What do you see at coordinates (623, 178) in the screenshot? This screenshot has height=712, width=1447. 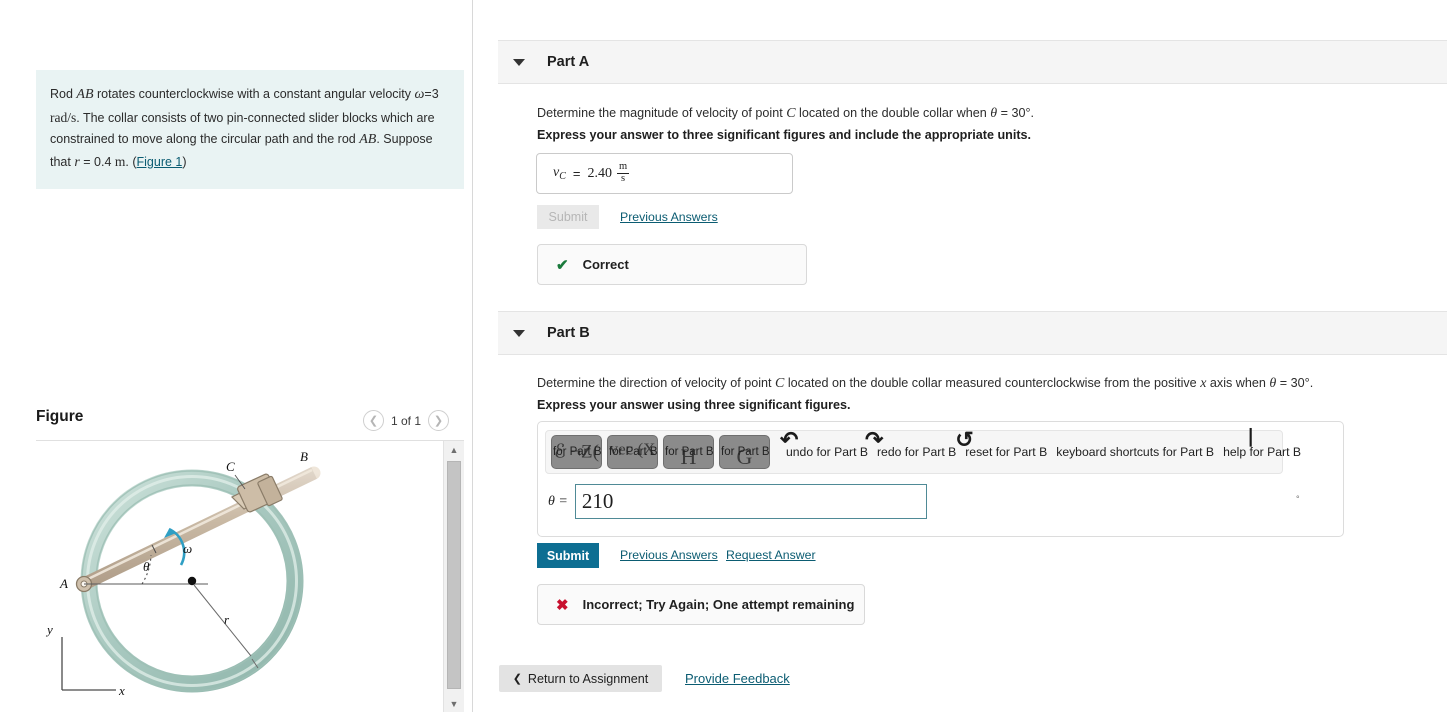 I see `part-a-unit-denominator: s` at bounding box center [623, 178].